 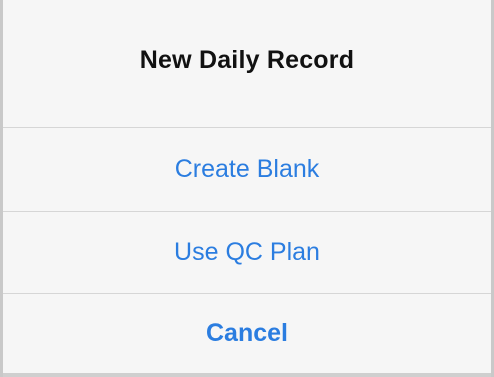 I want to click on action-sheet-title: New Daily Record, so click(x=247, y=60).